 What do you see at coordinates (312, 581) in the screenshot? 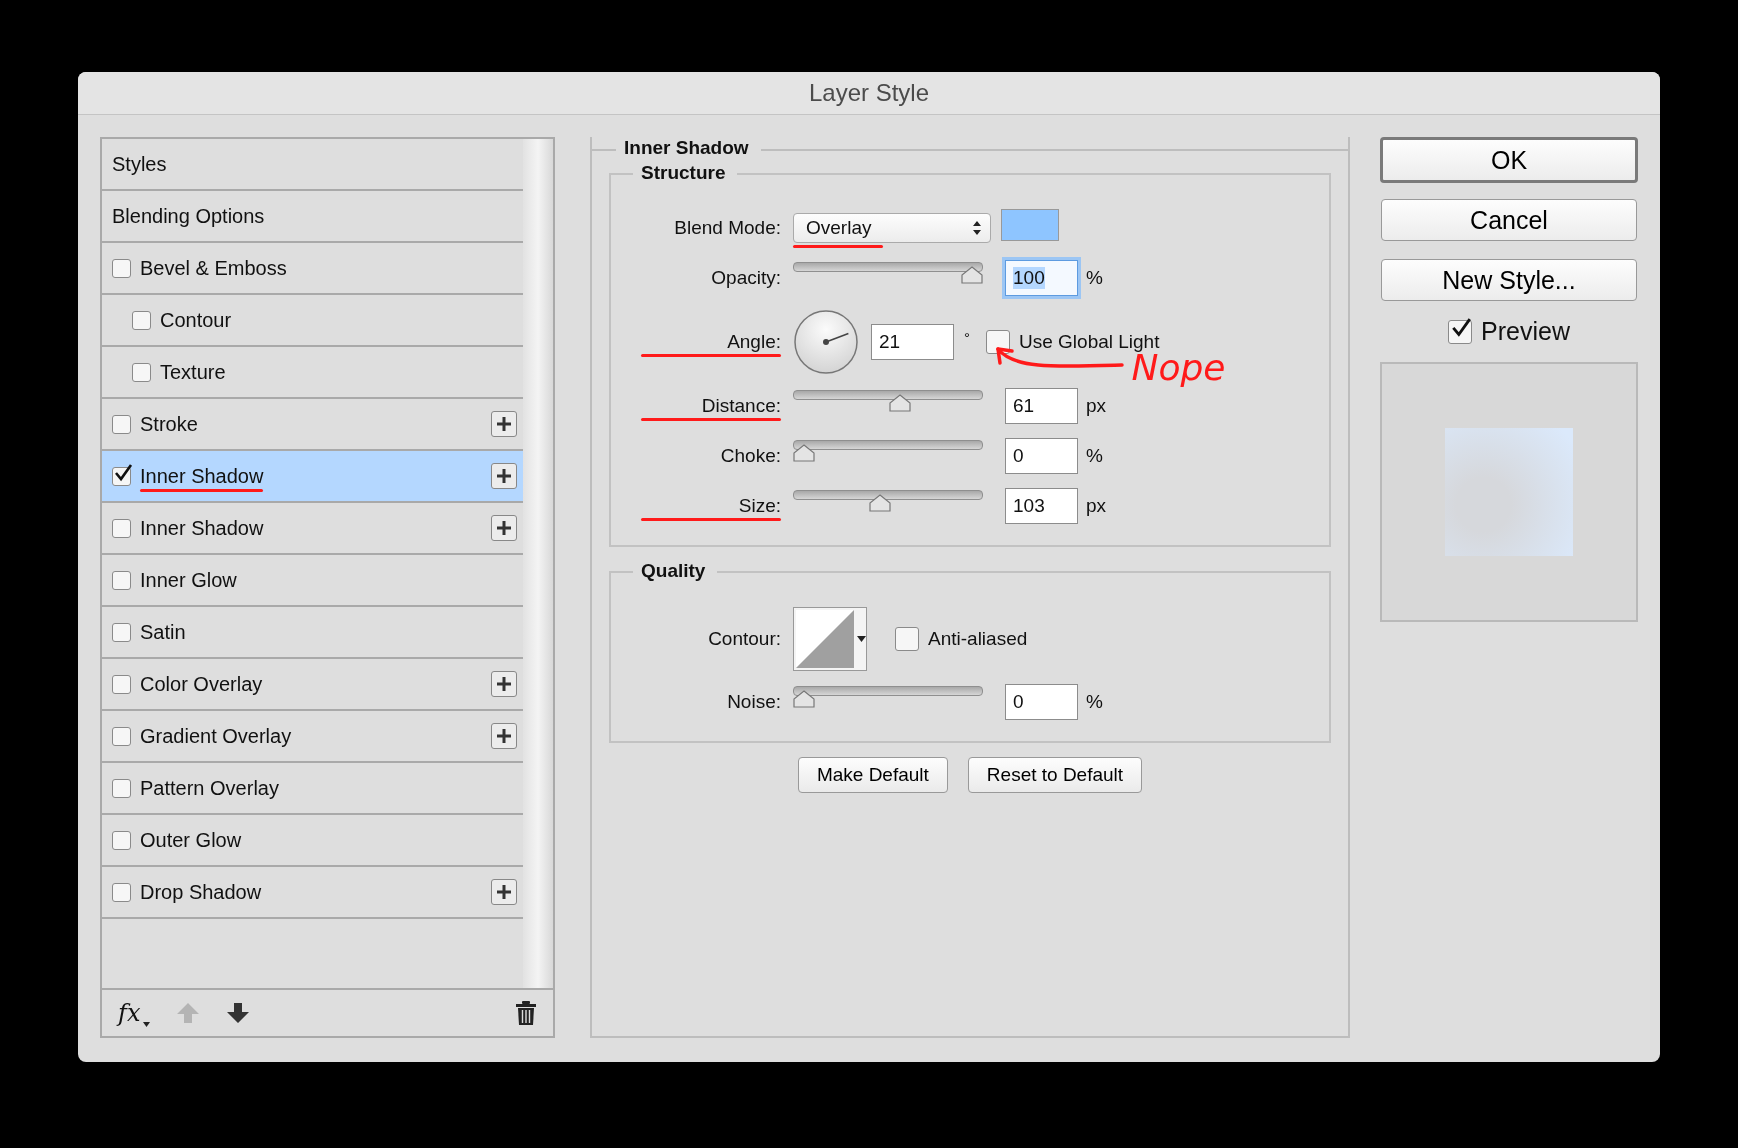
I see `style-item: Inner Glow` at bounding box center [312, 581].